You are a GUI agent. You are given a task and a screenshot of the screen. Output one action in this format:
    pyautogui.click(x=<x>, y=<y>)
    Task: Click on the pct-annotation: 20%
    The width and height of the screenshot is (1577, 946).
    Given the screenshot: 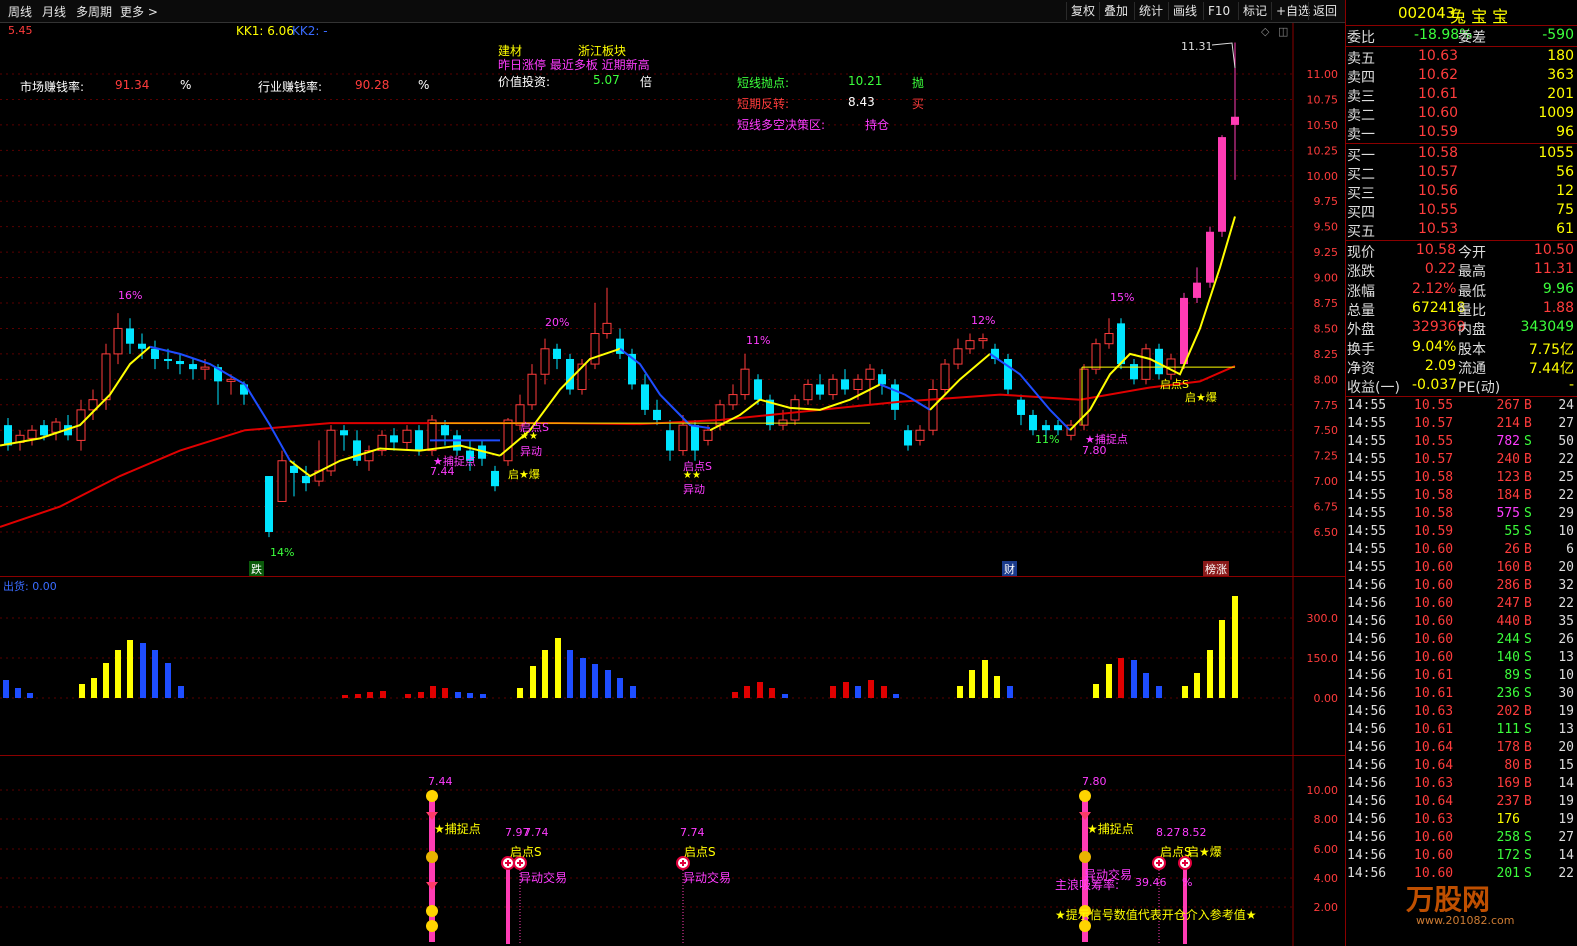 What is the action you would take?
    pyautogui.click(x=557, y=322)
    